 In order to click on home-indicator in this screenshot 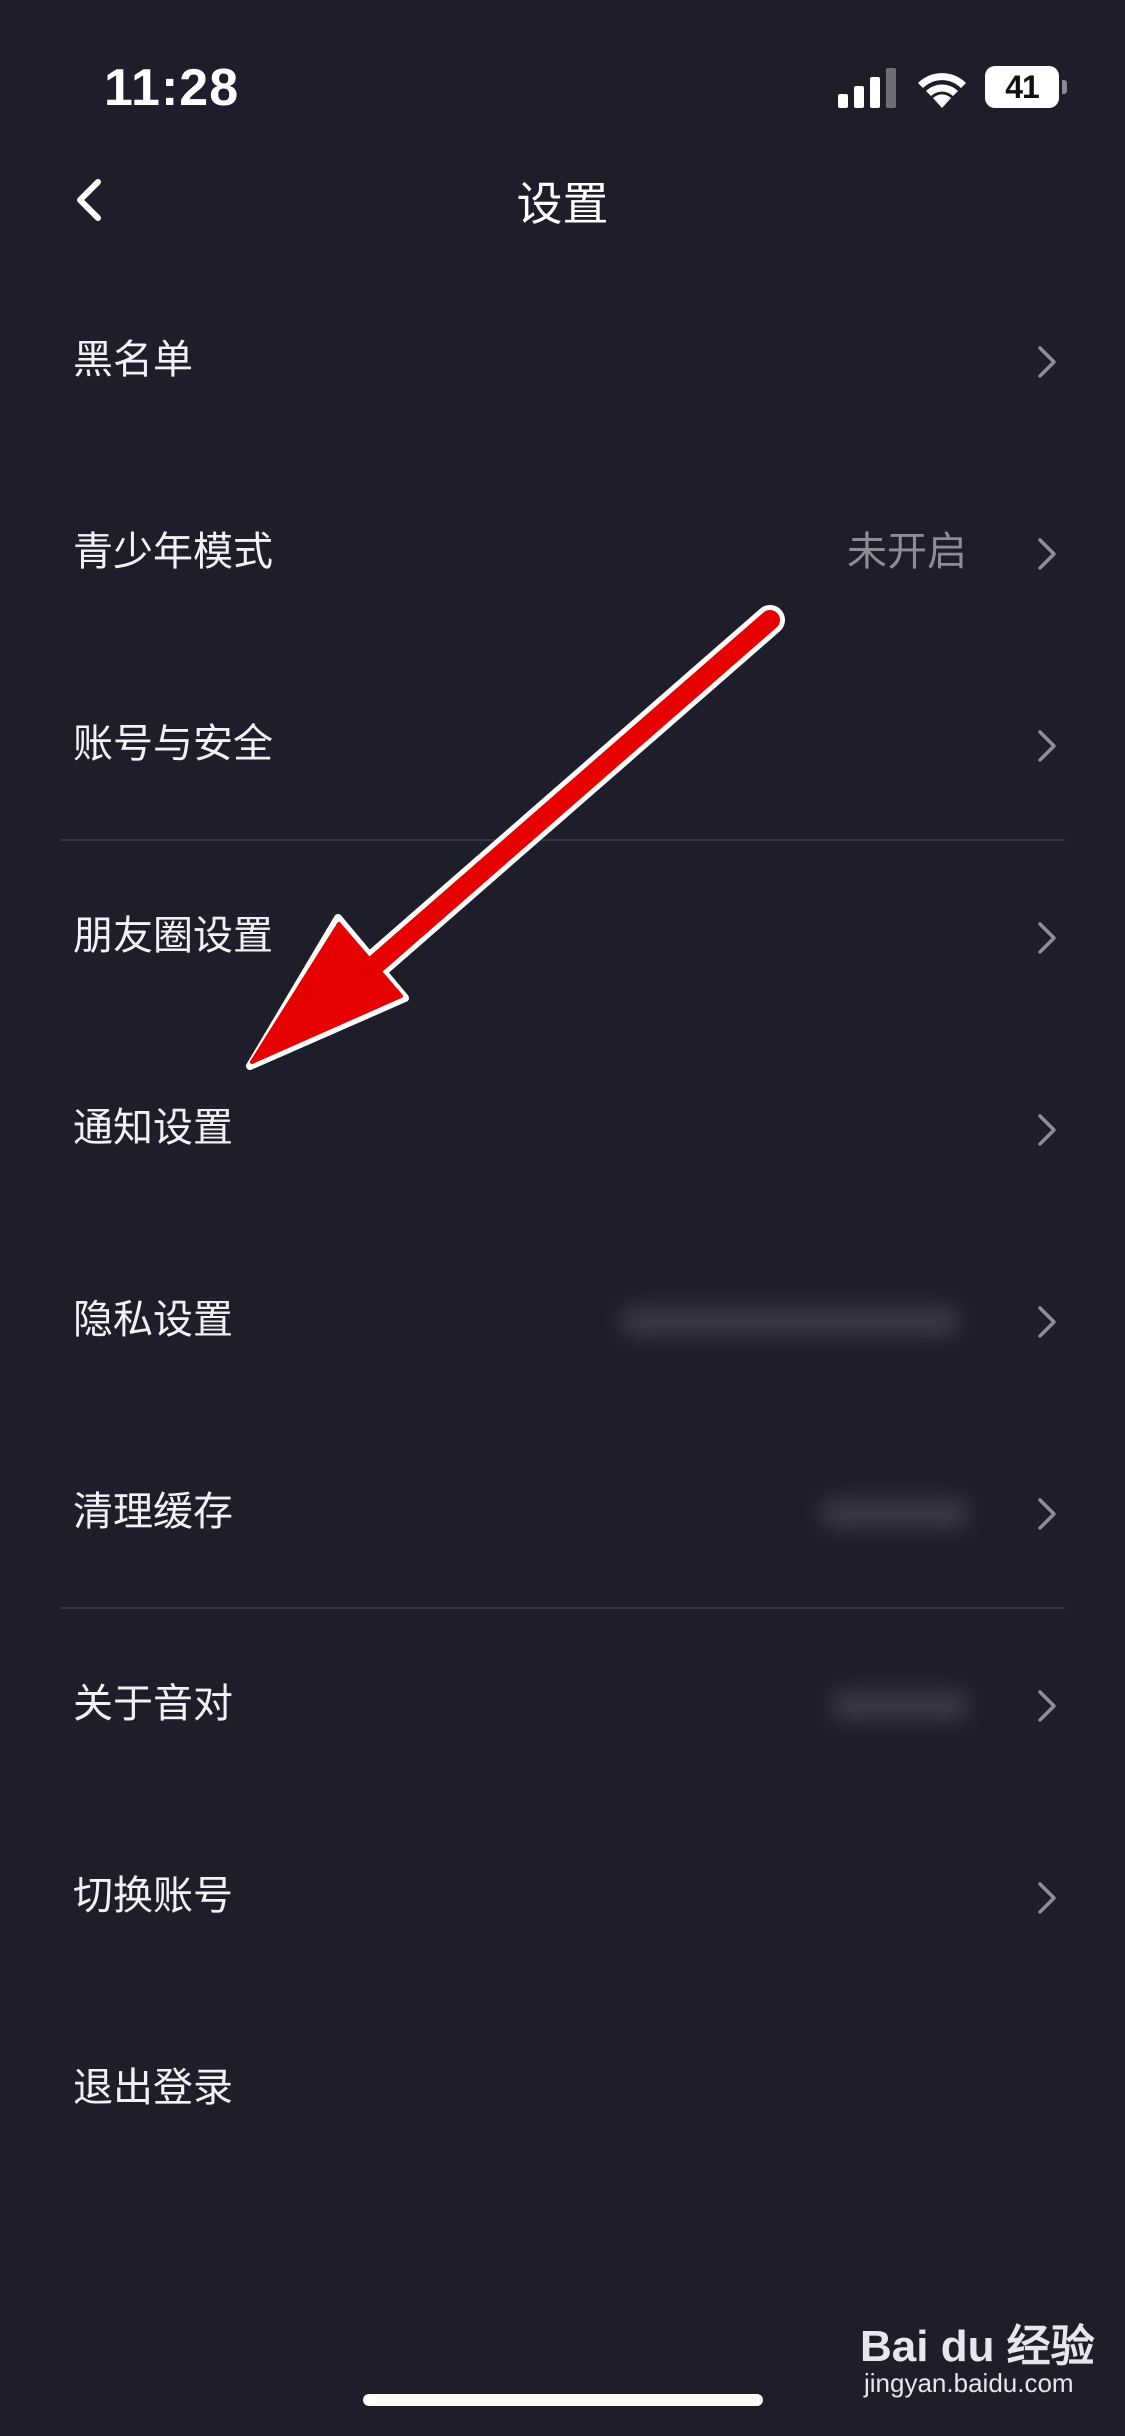, I will do `click(563, 2400)`.